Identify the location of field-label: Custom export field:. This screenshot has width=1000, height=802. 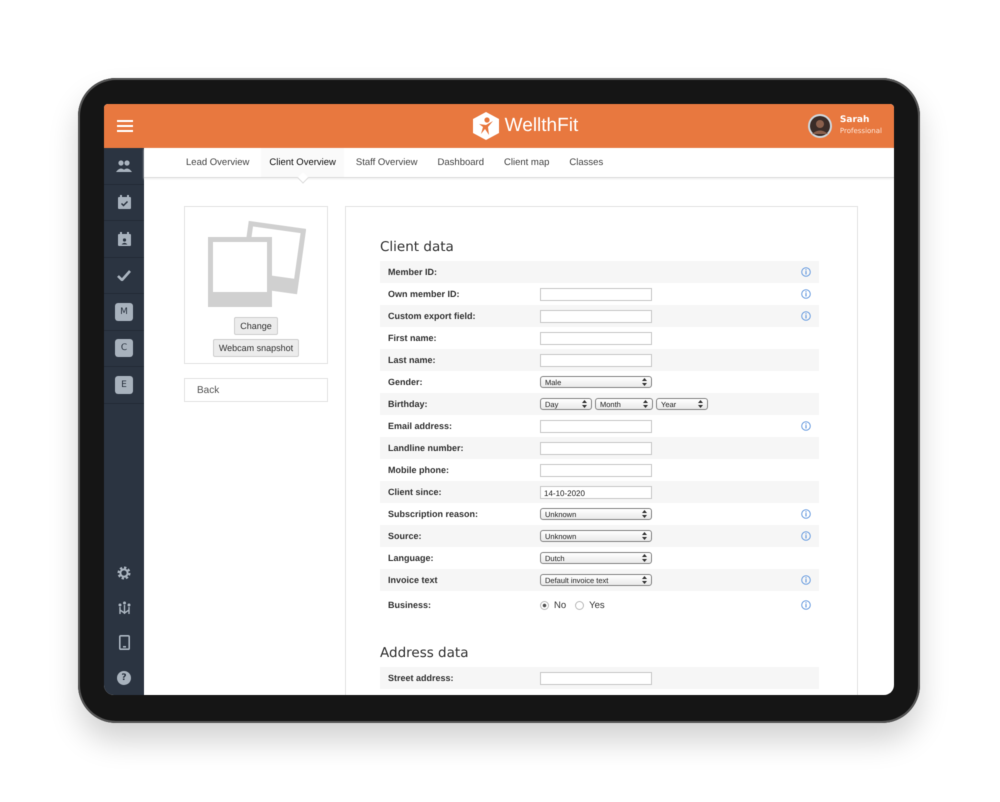
(432, 316).